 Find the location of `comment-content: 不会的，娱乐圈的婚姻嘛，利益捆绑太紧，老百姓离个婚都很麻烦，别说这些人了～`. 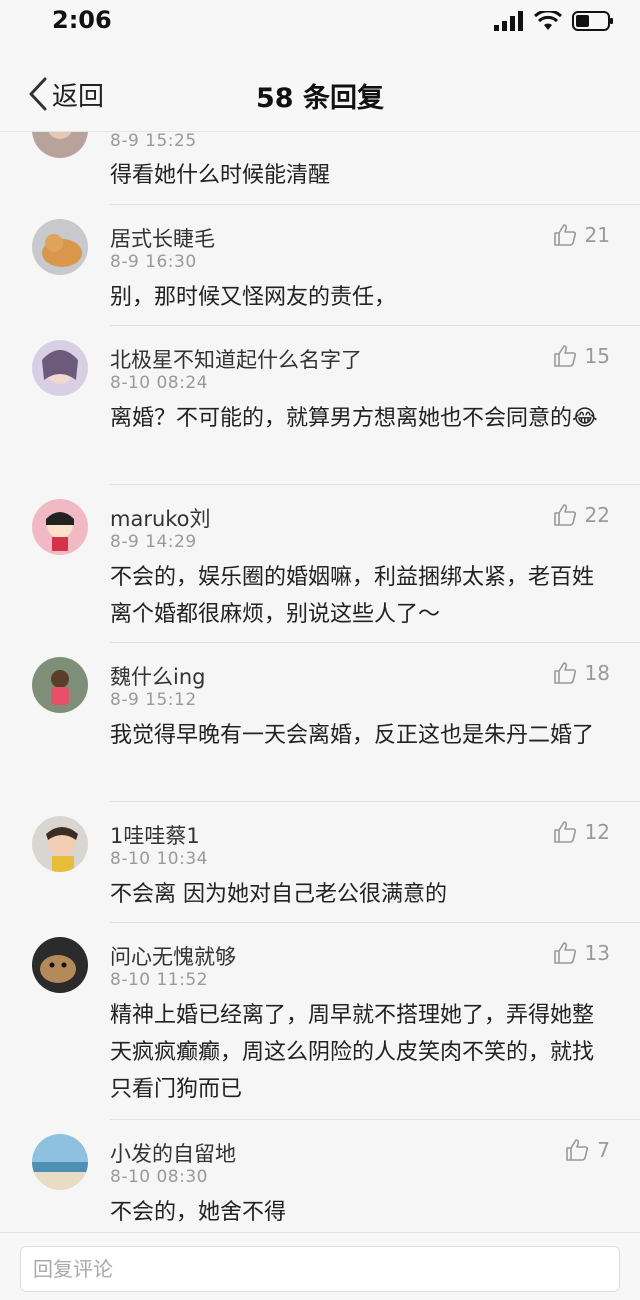

comment-content: 不会的，娱乐圈的婚姻嘛，利益捆绑太紧，老百姓离个婚都很麻烦，别说这些人了～ is located at coordinates (352, 596).